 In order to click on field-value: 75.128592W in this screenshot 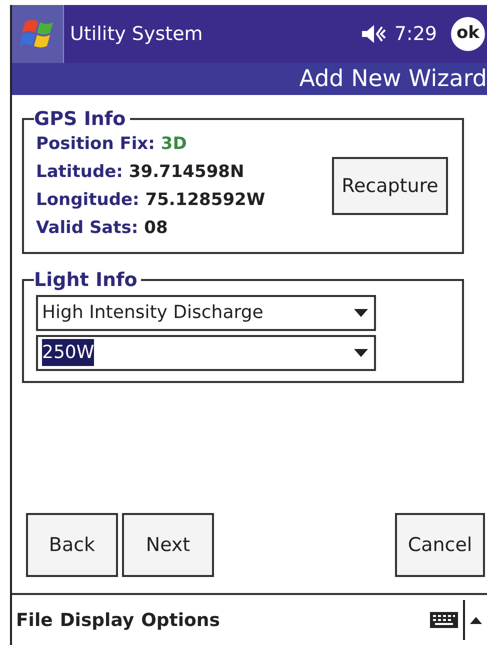, I will do `click(205, 200)`.